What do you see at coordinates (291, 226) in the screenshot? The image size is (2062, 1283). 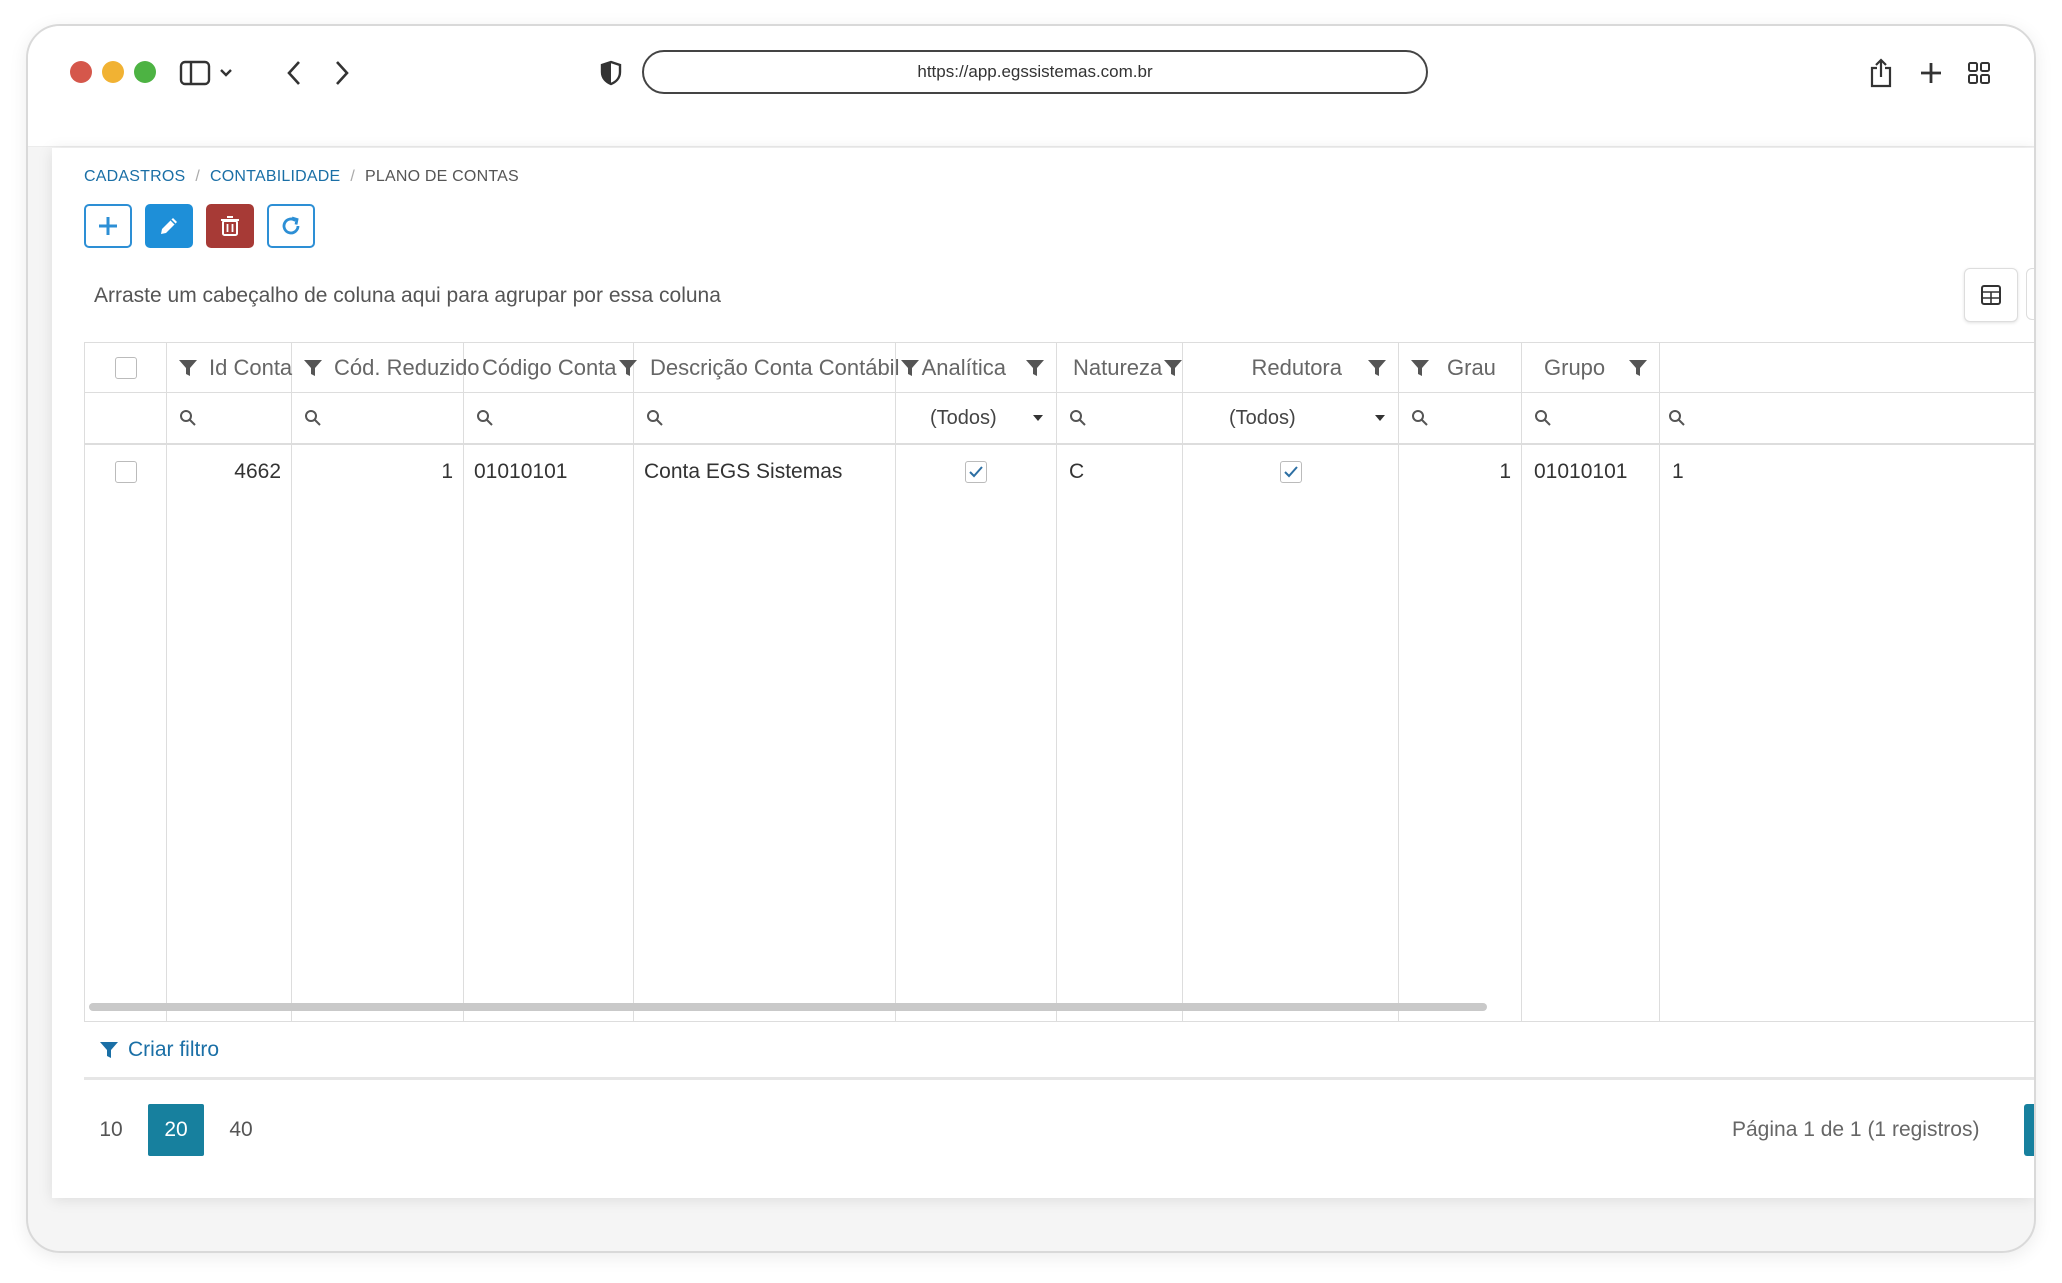 I see `refresh-button` at bounding box center [291, 226].